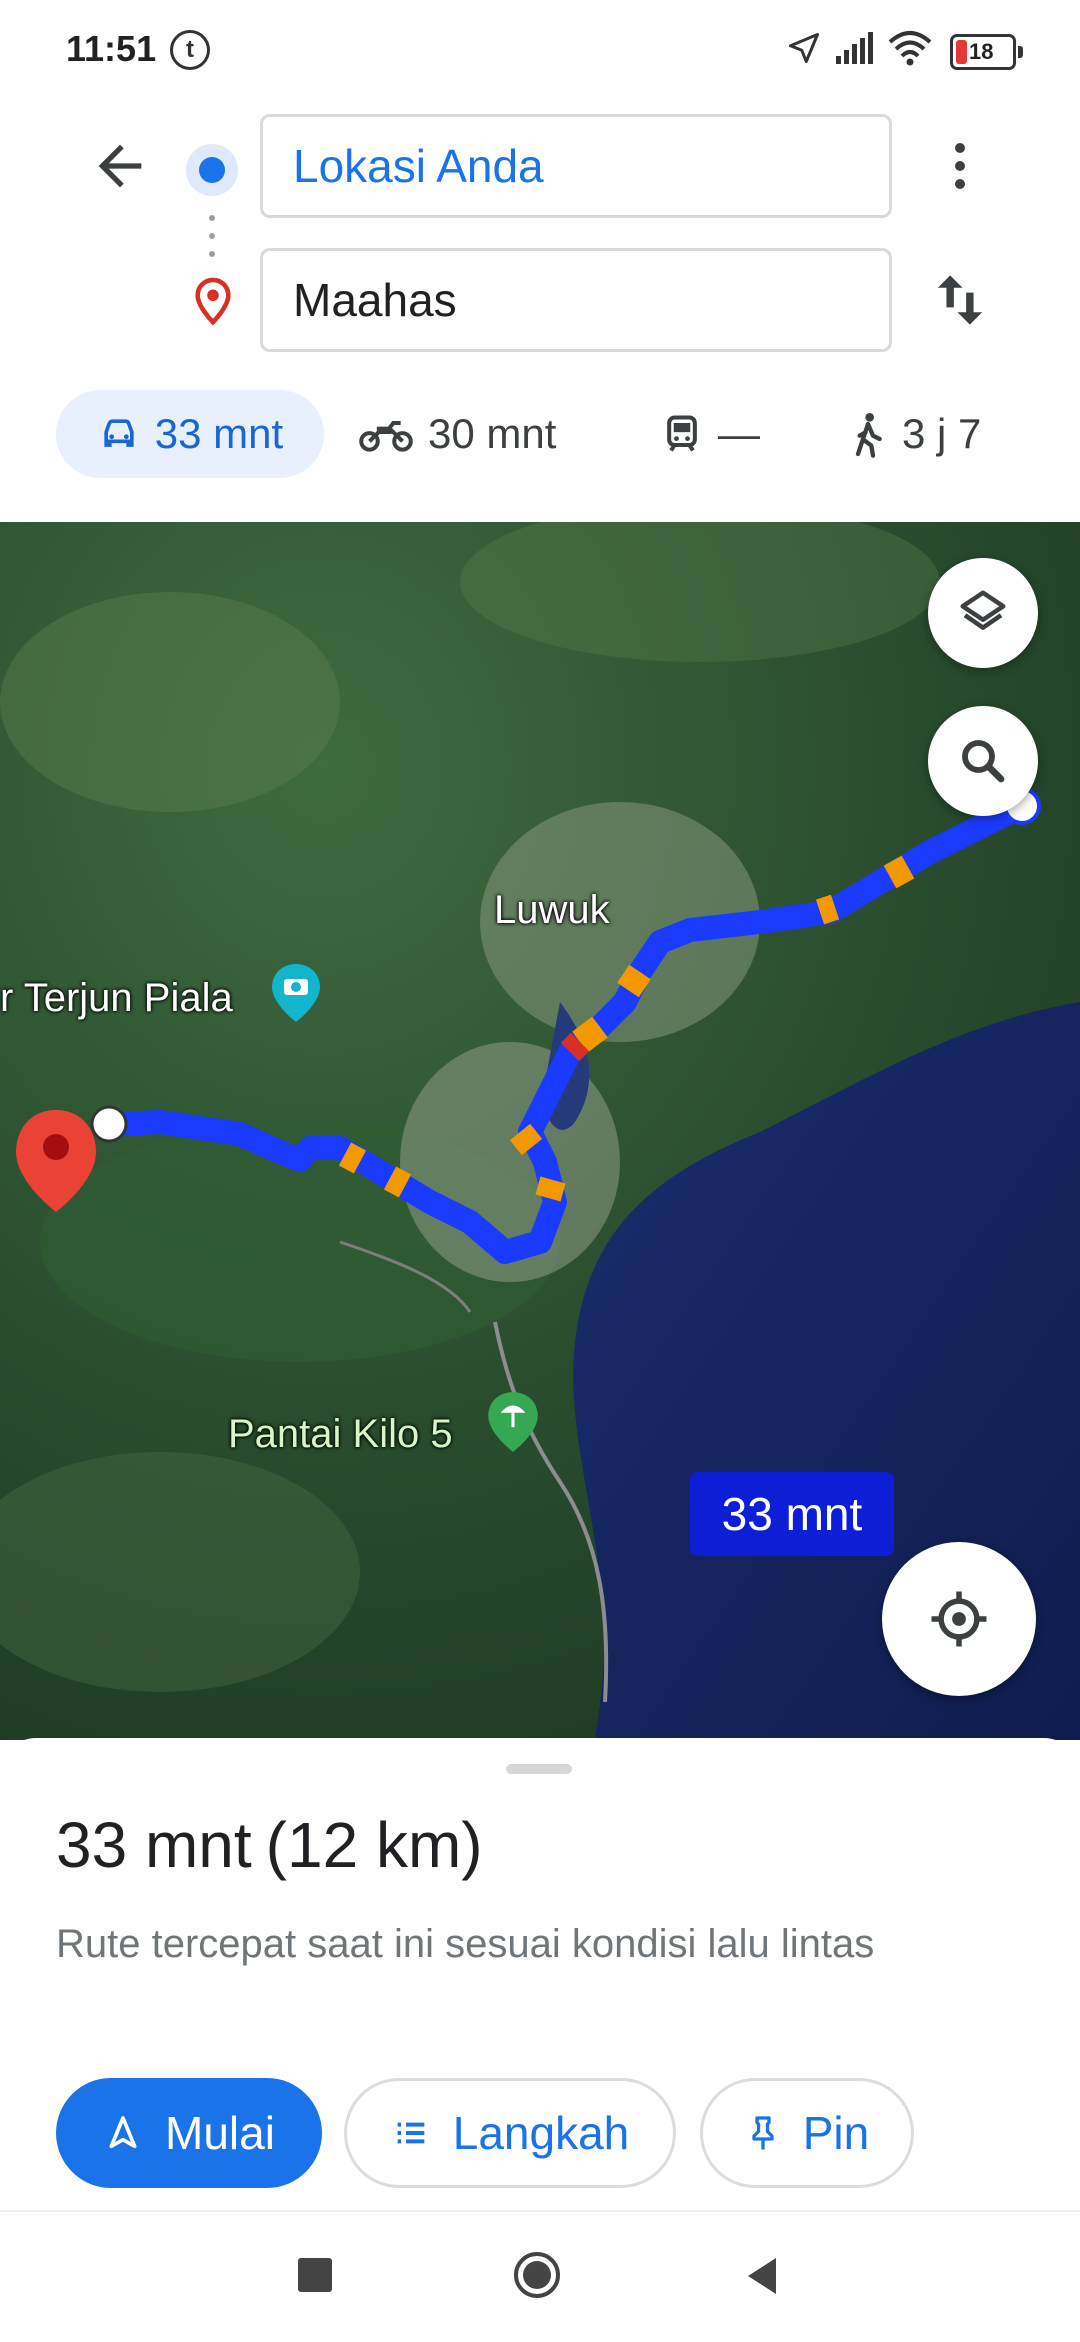  I want to click on mode-tab-motorcycle: 30 mnt, so click(457, 434).